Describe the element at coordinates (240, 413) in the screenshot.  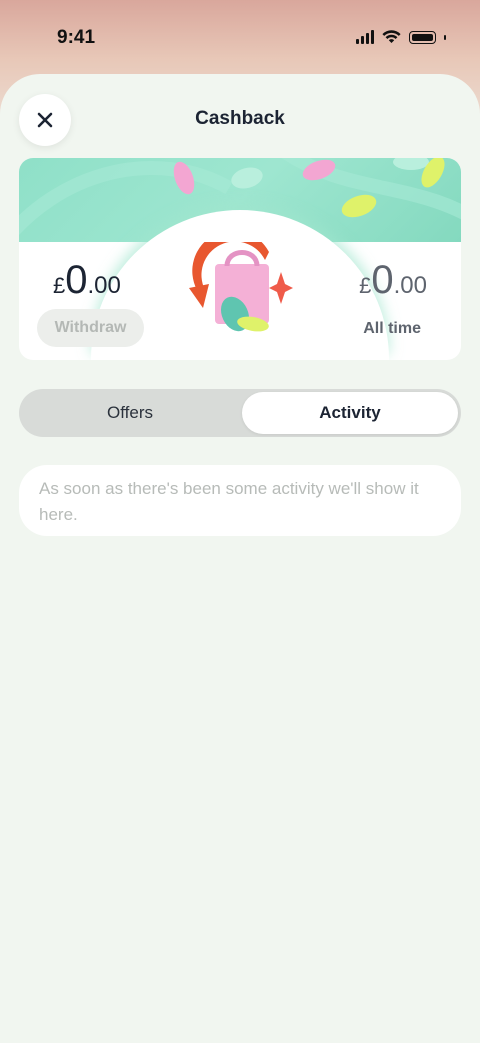
I see `segmented-tabs: Offers Activity` at that location.